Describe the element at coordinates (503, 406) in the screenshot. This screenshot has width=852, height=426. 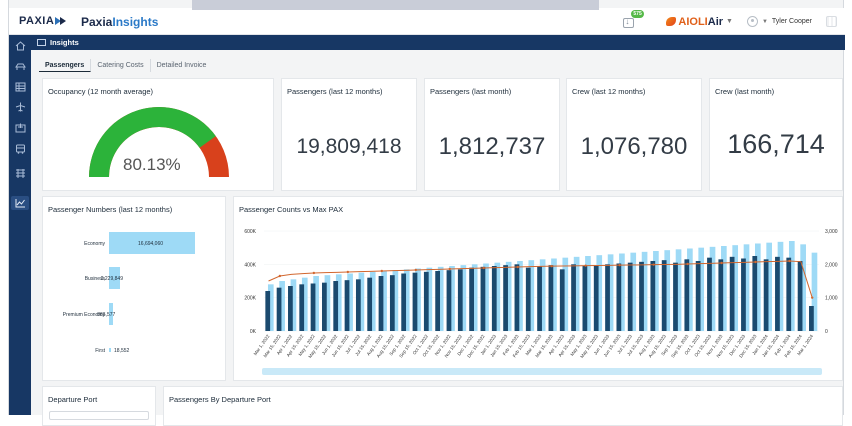
I see `pax-by-port-card: Passengers By Departure Port` at that location.